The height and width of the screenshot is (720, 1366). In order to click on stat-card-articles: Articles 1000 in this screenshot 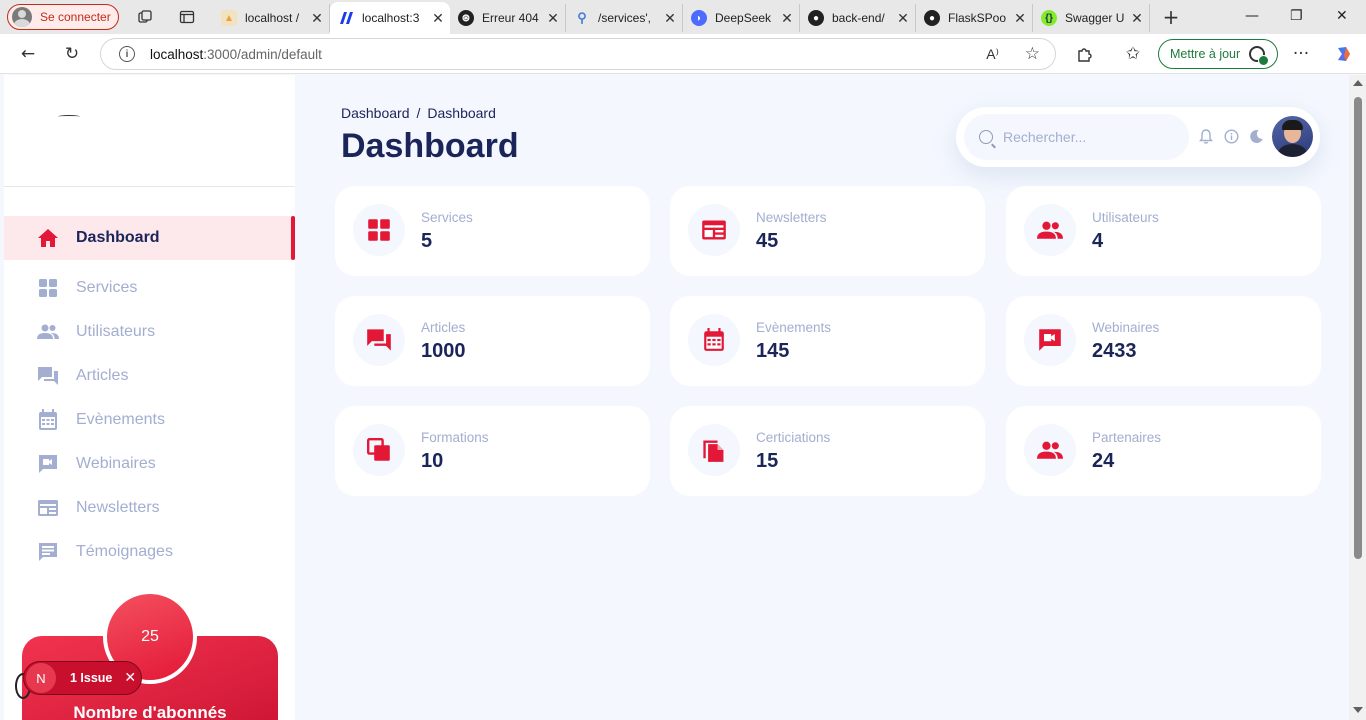, I will do `click(492, 341)`.